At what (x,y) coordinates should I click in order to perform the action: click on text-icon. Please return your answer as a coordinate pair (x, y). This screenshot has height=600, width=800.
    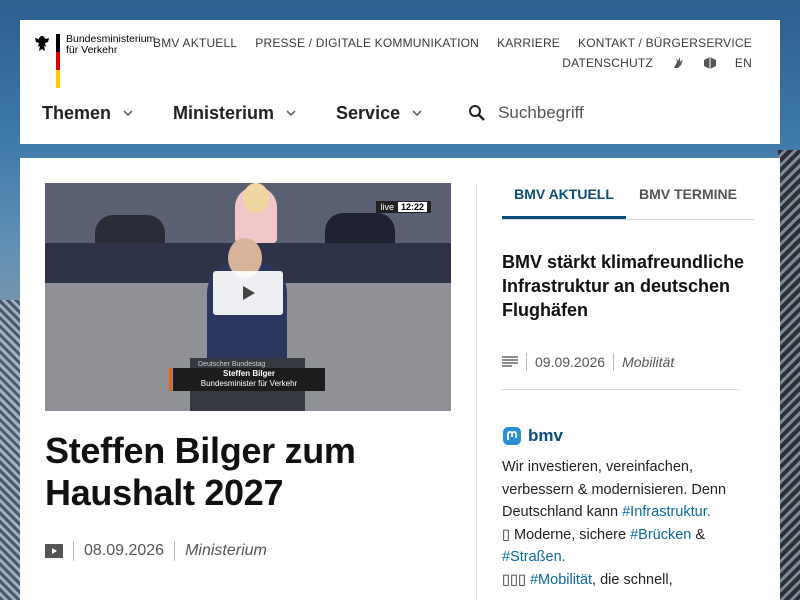
    Looking at the image, I should click on (510, 361).